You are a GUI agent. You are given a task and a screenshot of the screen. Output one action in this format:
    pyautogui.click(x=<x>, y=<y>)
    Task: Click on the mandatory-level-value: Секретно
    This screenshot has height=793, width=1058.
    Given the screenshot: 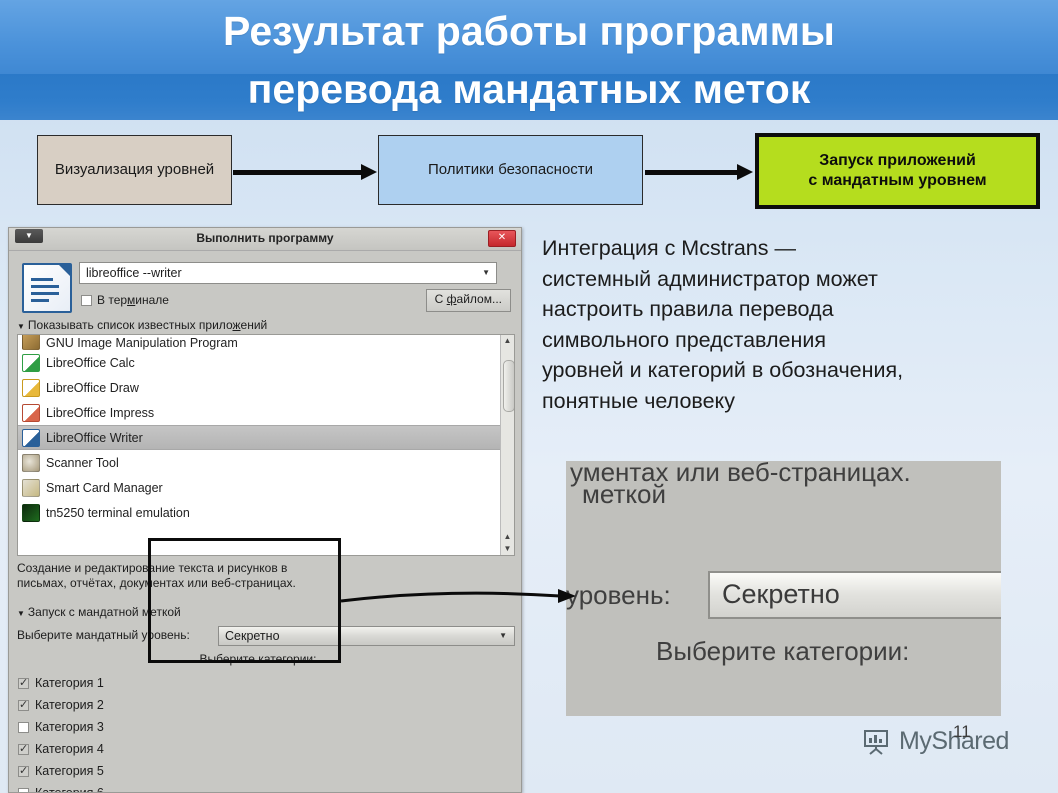 What is the action you would take?
    pyautogui.click(x=252, y=636)
    